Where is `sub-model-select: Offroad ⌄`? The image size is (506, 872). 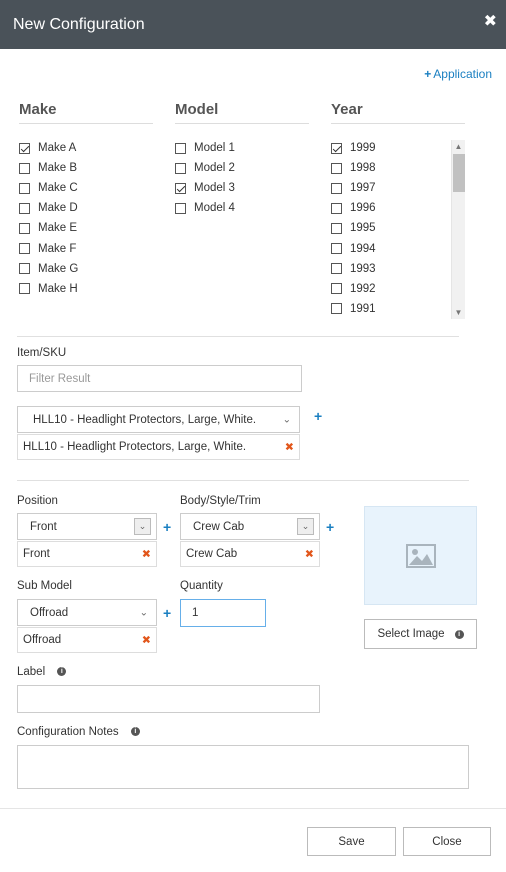
sub-model-select: Offroad ⌄ is located at coordinates (87, 612).